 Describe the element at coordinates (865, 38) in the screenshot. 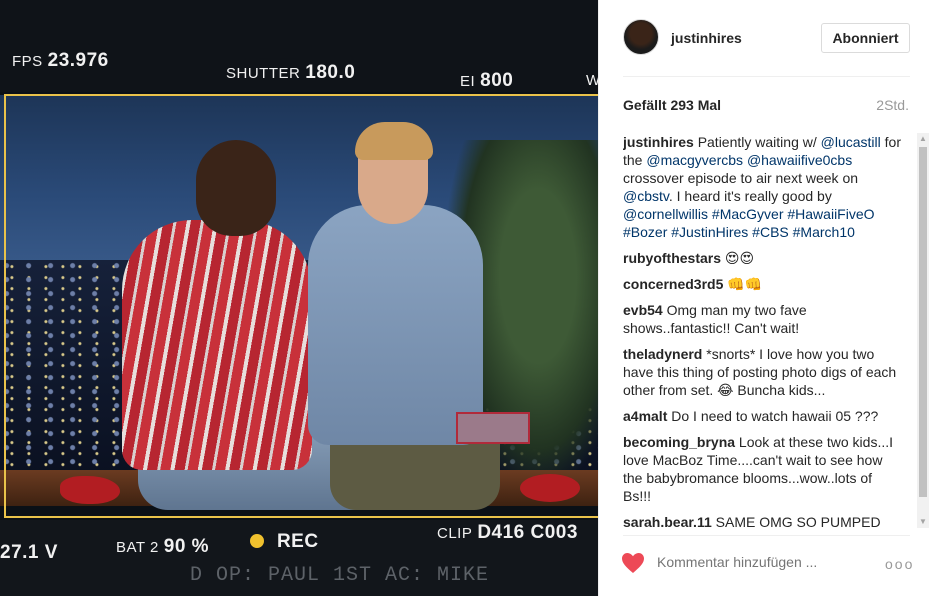

I see `follow-button: Abonniert` at that location.